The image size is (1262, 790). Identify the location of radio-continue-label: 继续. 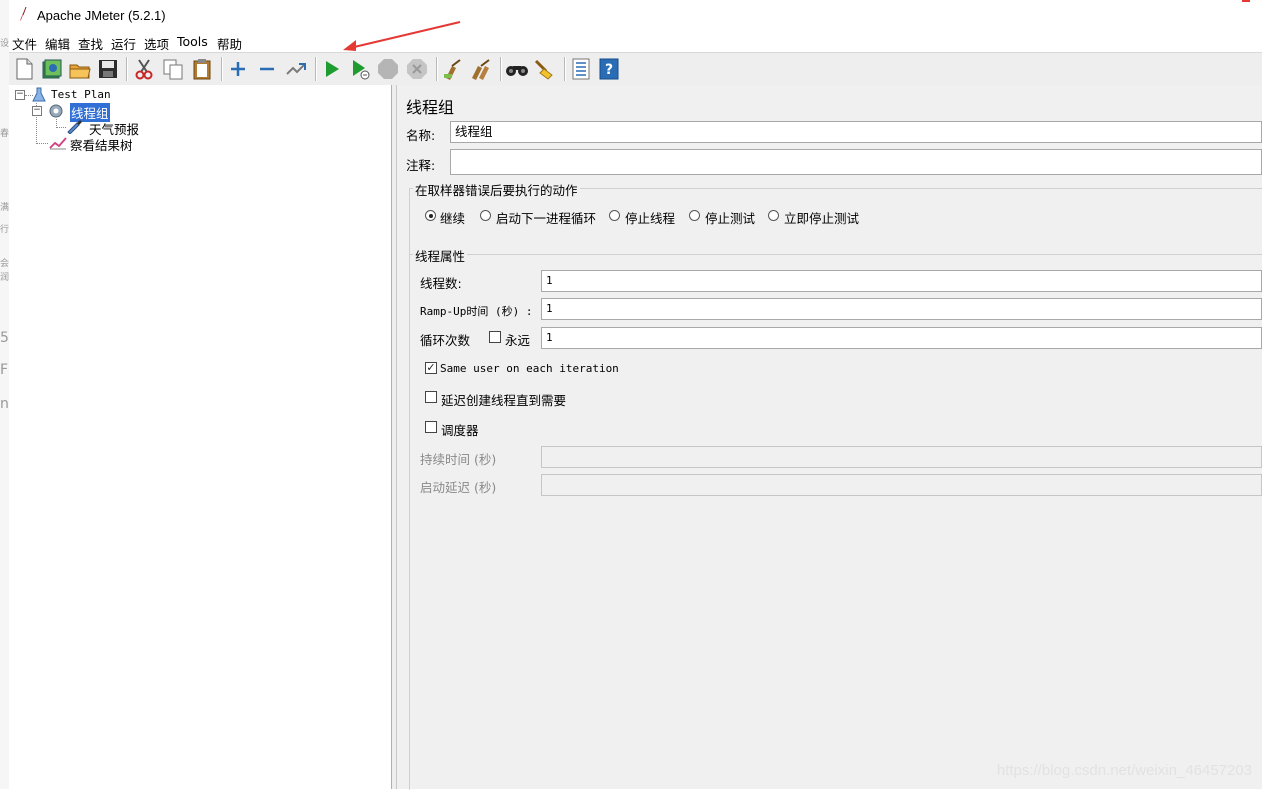
(453, 218).